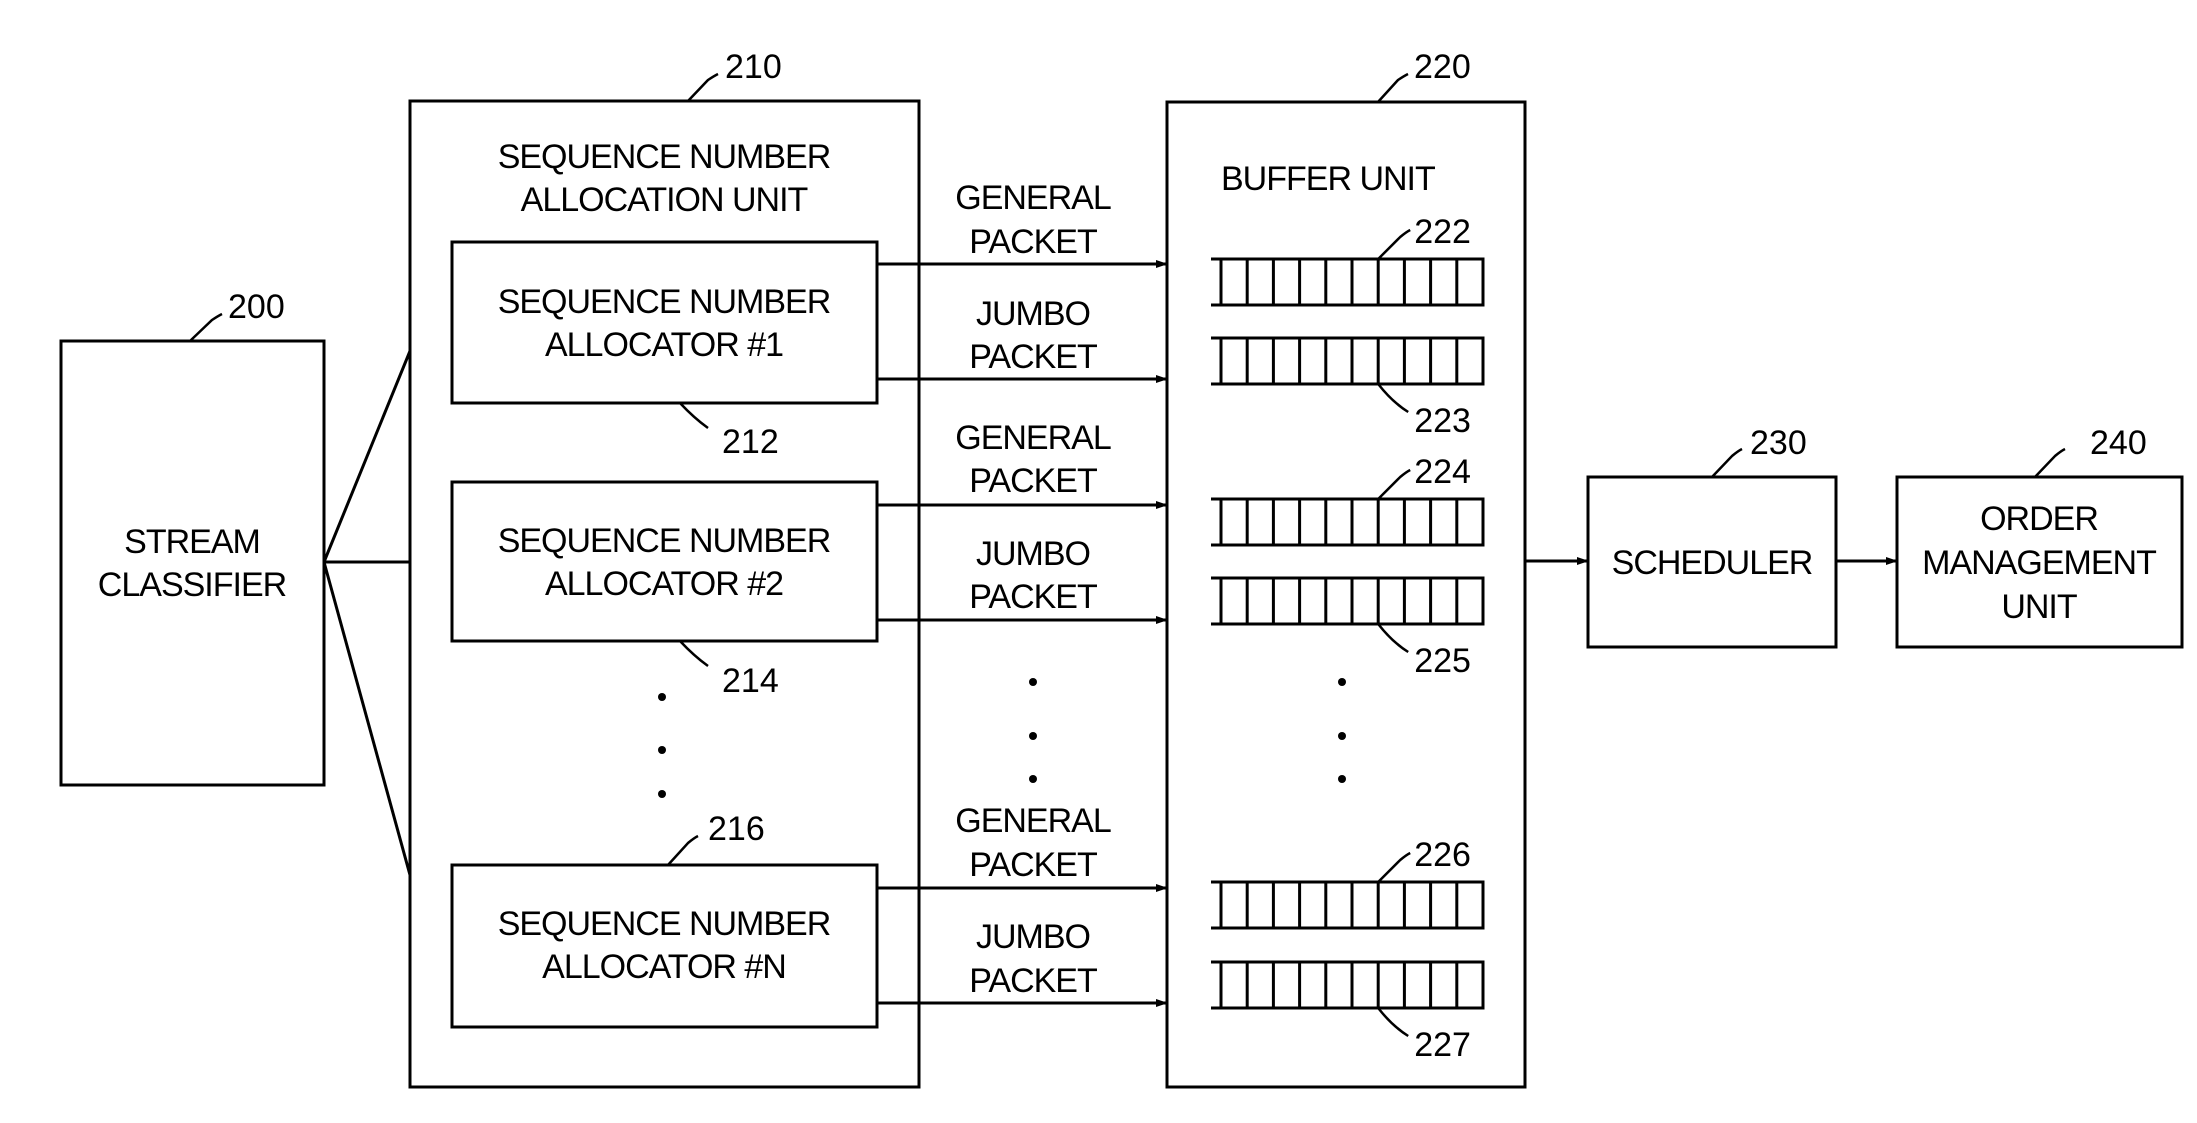  I want to click on allocation-unit-title-line2: ALLOCATION UNIT, so click(664, 200).